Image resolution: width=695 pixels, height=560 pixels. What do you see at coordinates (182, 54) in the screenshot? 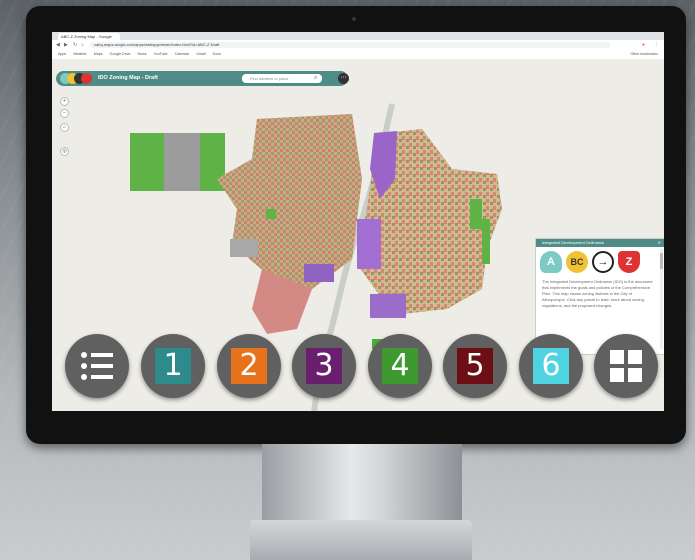
I see `bookmark-item: Calendar` at bounding box center [182, 54].